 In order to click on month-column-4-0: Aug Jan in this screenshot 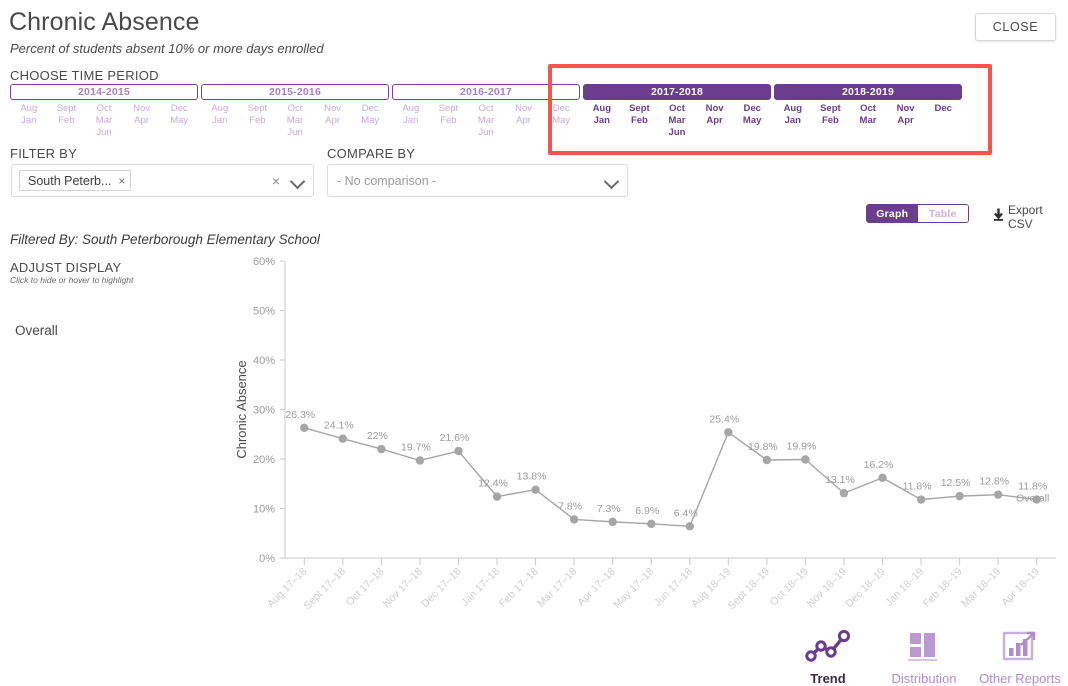, I will do `click(793, 115)`.